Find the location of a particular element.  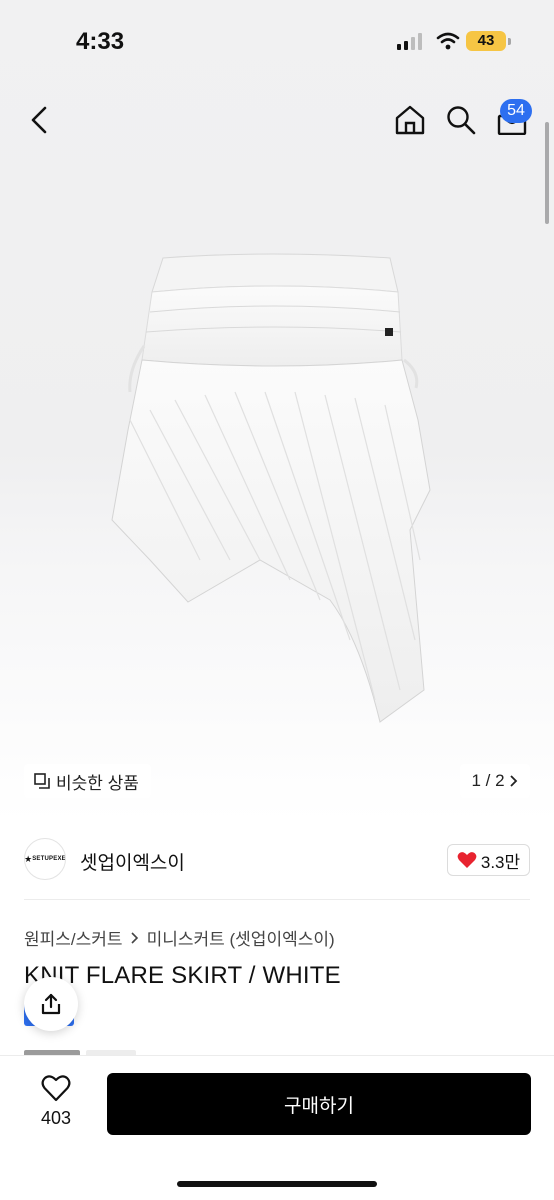

heart-filled-icon is located at coordinates (467, 860).